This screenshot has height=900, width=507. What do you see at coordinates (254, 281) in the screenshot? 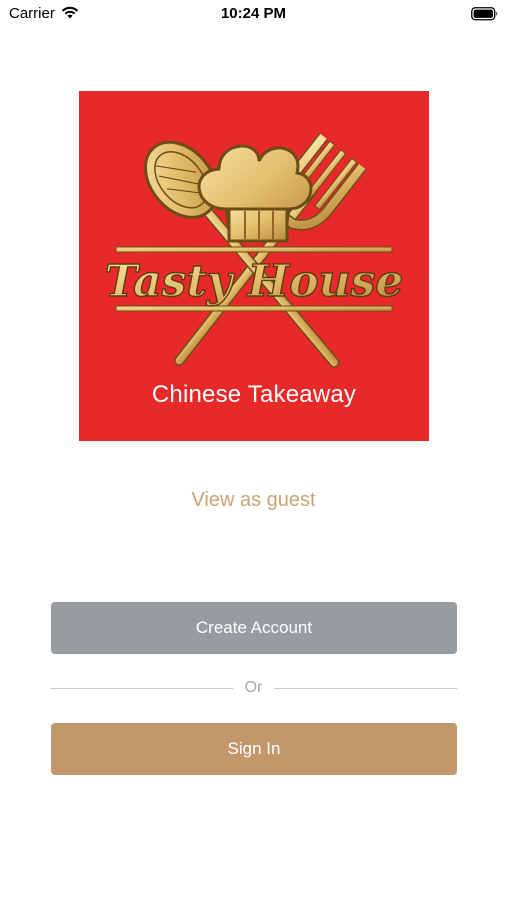
I see `logo-title: Tasty House` at bounding box center [254, 281].